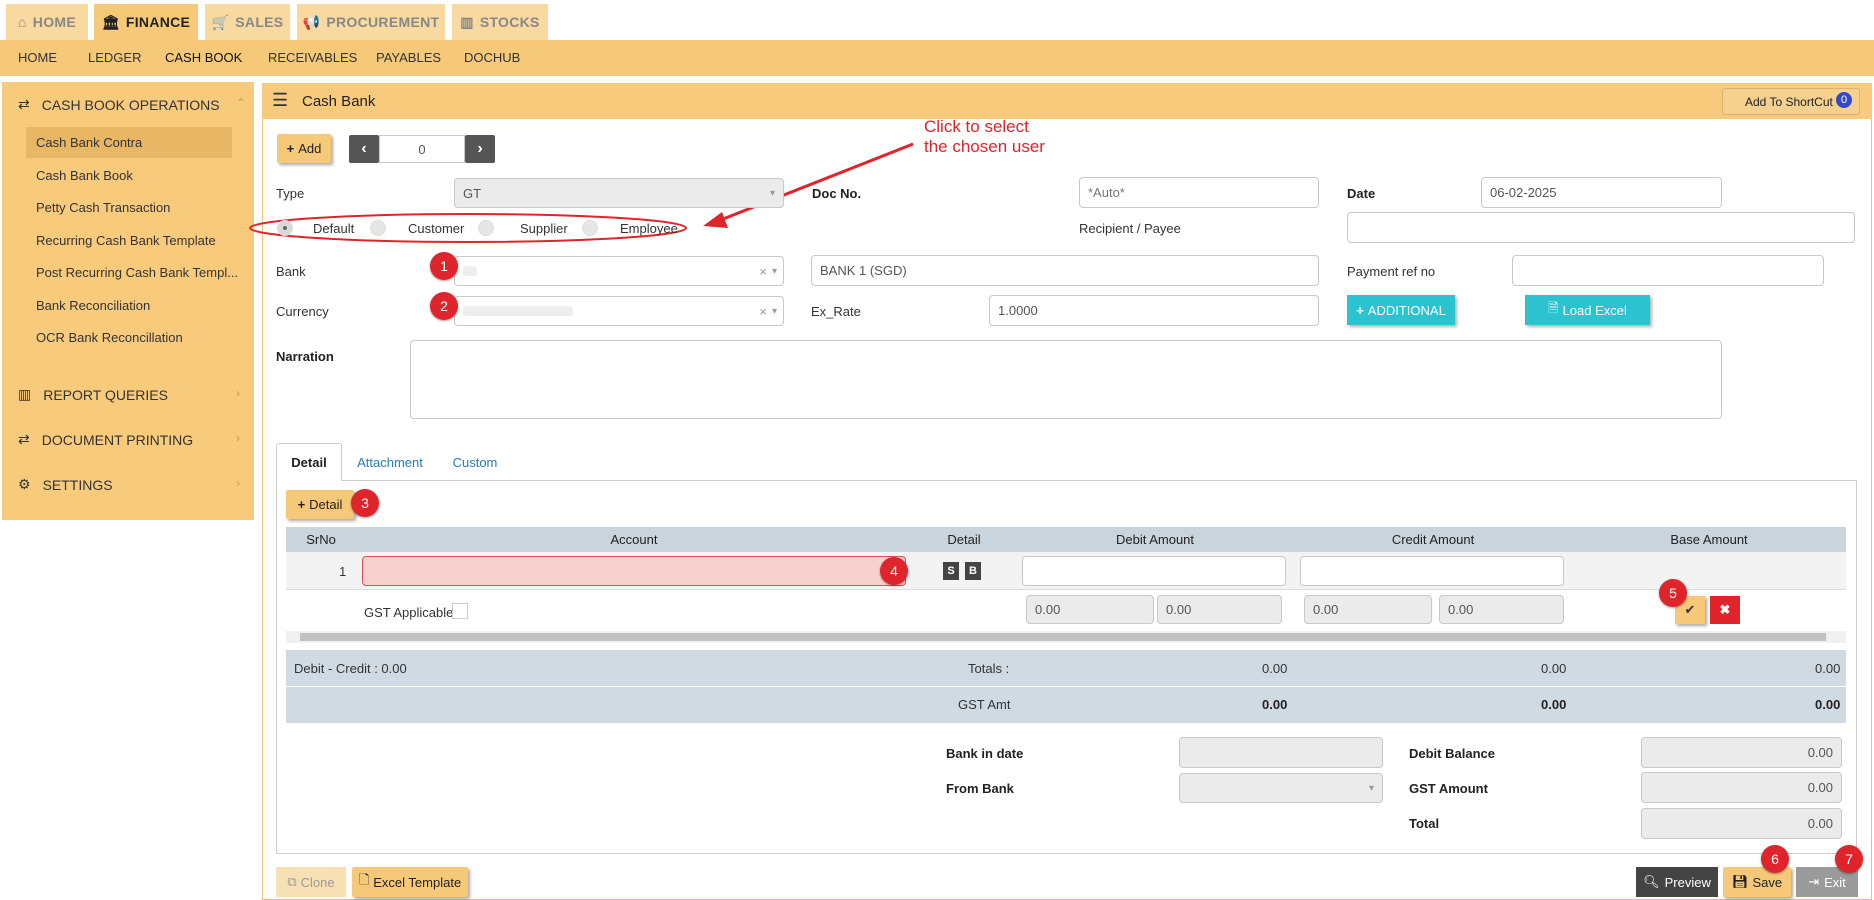 This screenshot has height=900, width=1874. Describe the element at coordinates (378, 228) in the screenshot. I see `radio-customer` at that location.